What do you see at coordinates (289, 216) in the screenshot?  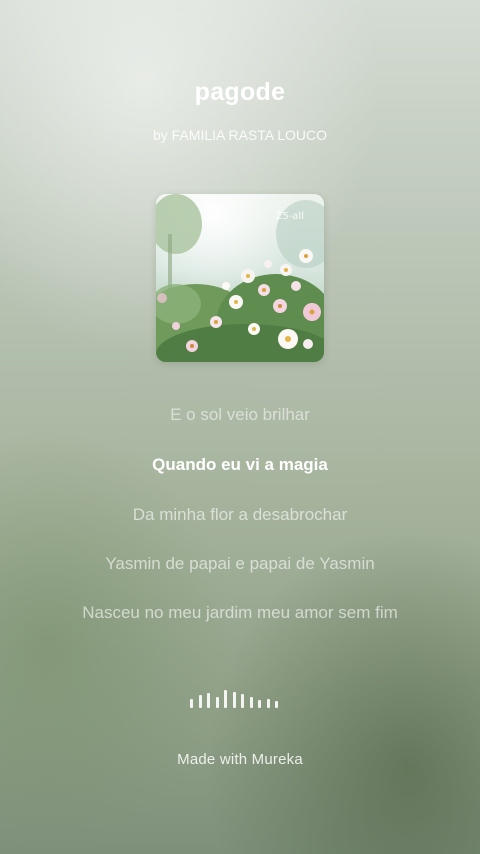 I see `cover-stamp: Ž5-all` at bounding box center [289, 216].